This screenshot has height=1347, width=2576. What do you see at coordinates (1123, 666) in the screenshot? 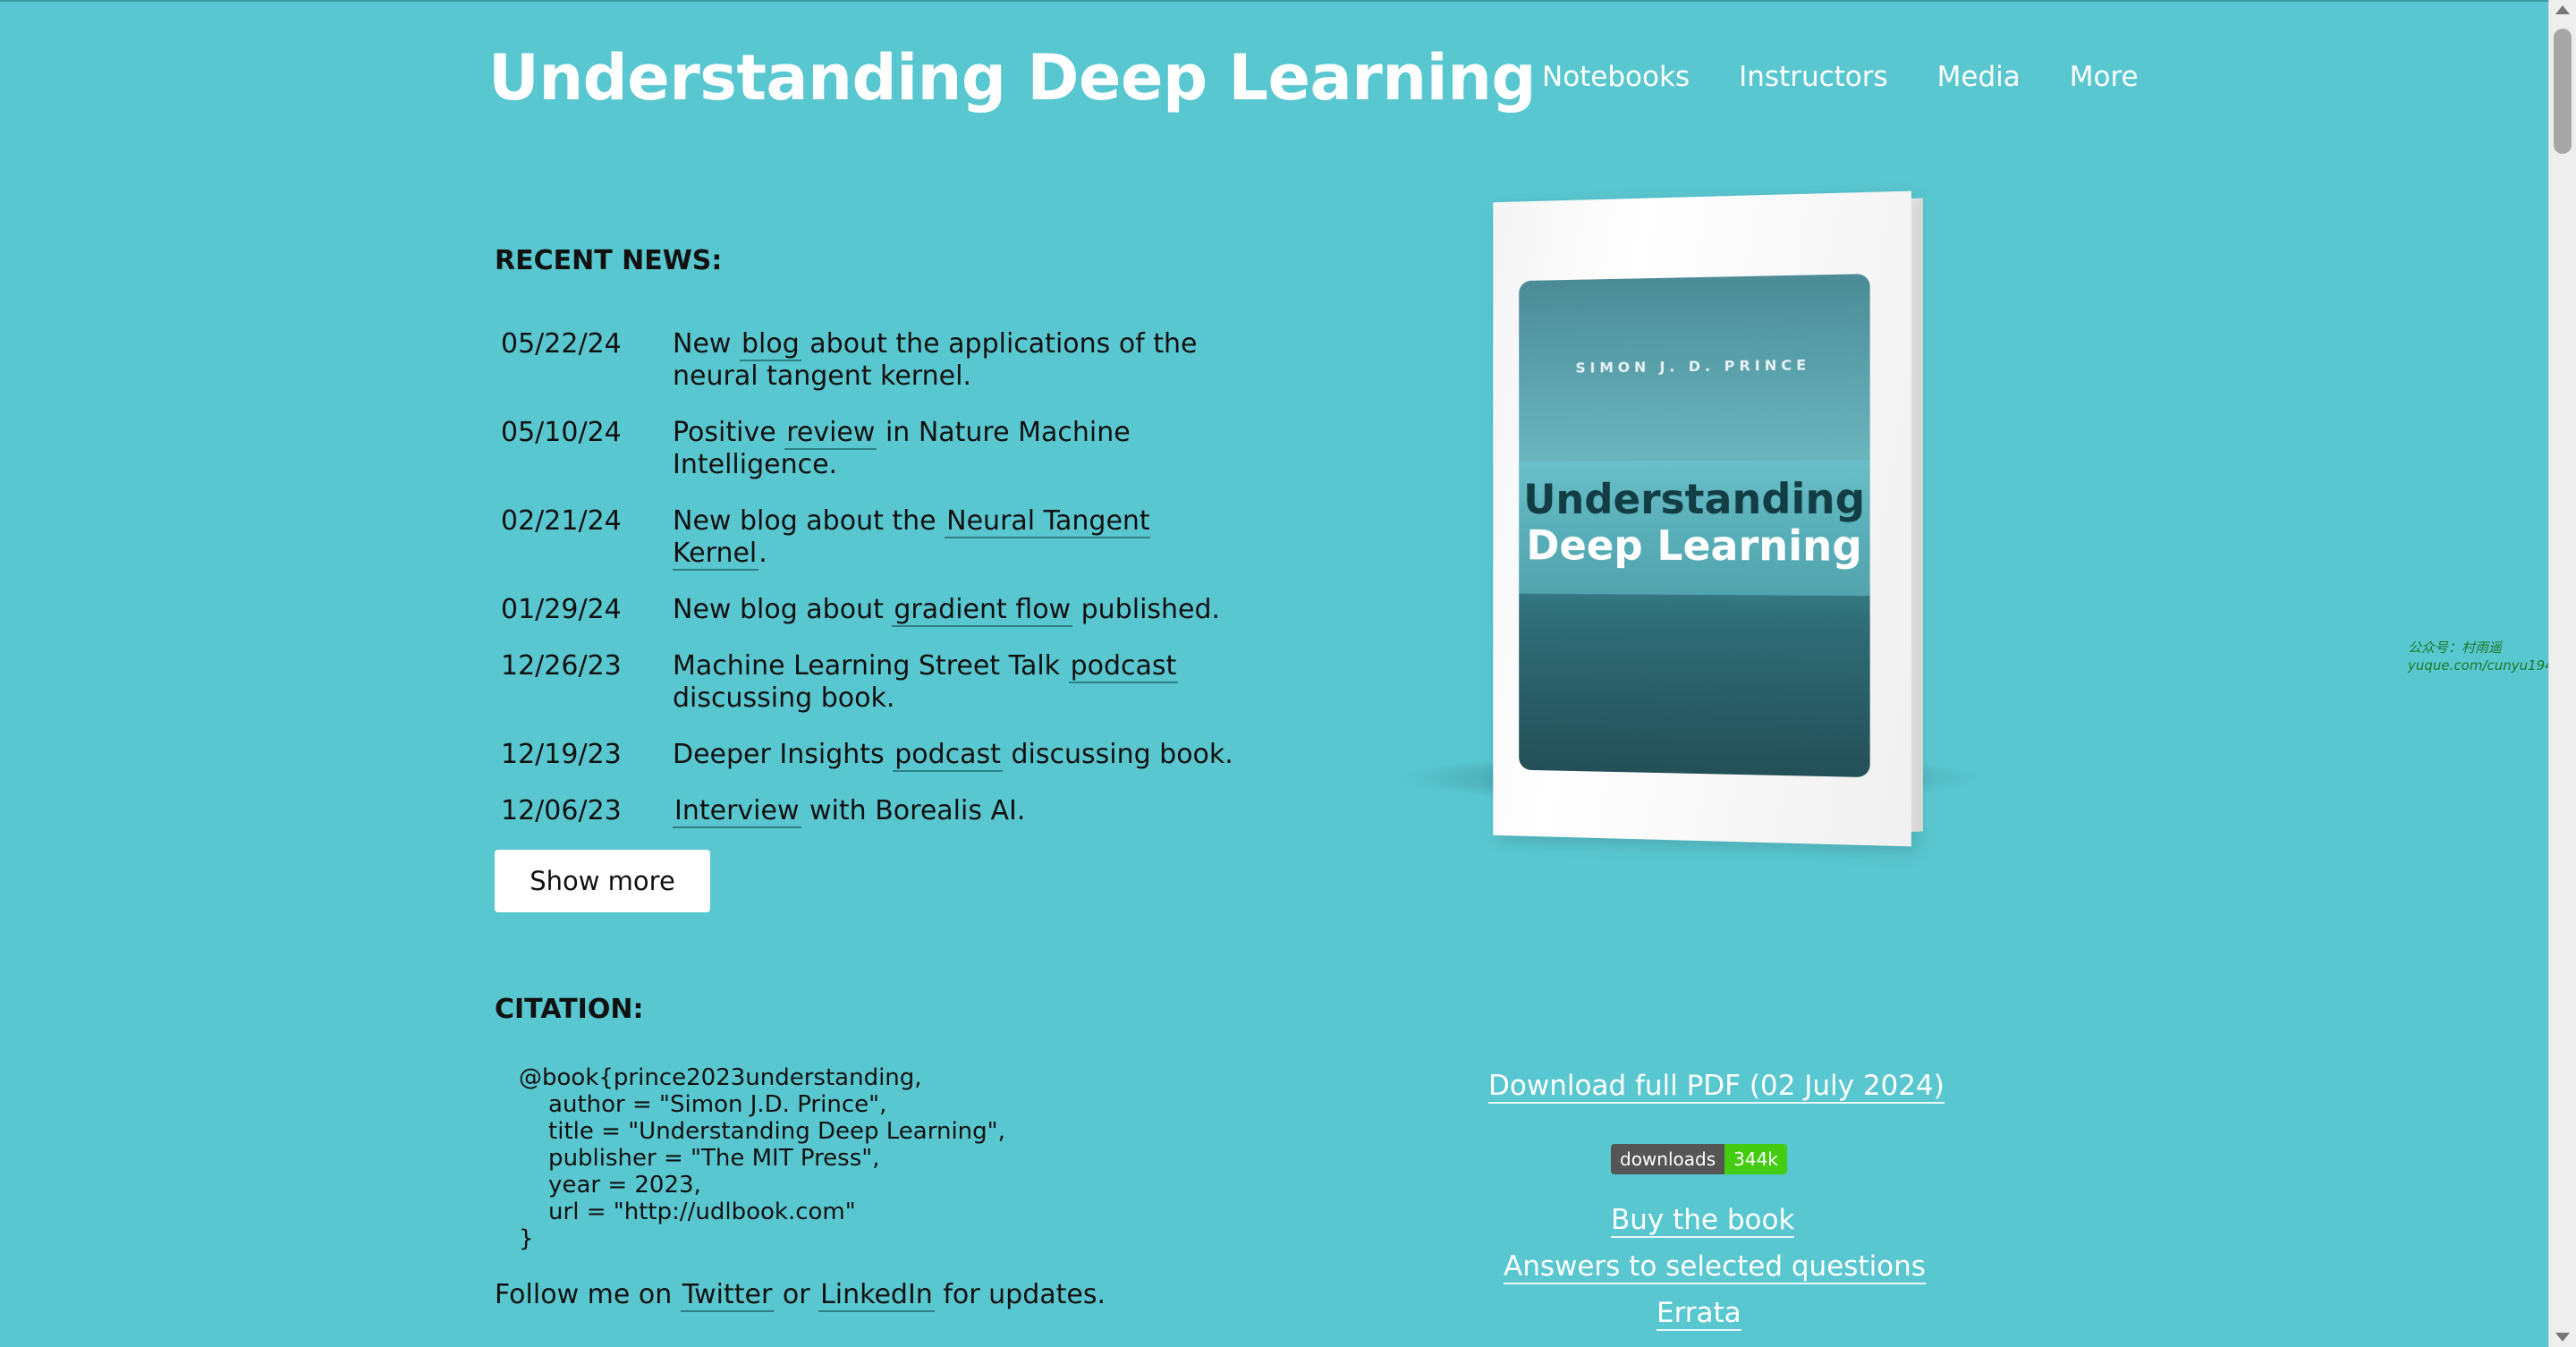
I see `news-link-podcast-mlst: podcast` at bounding box center [1123, 666].